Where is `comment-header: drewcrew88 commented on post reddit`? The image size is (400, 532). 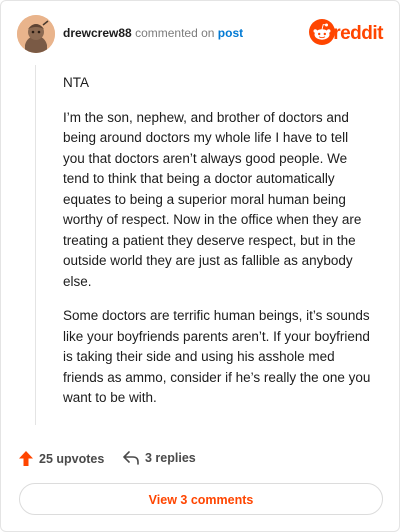 comment-header: drewcrew88 commented on post reddit is located at coordinates (200, 35).